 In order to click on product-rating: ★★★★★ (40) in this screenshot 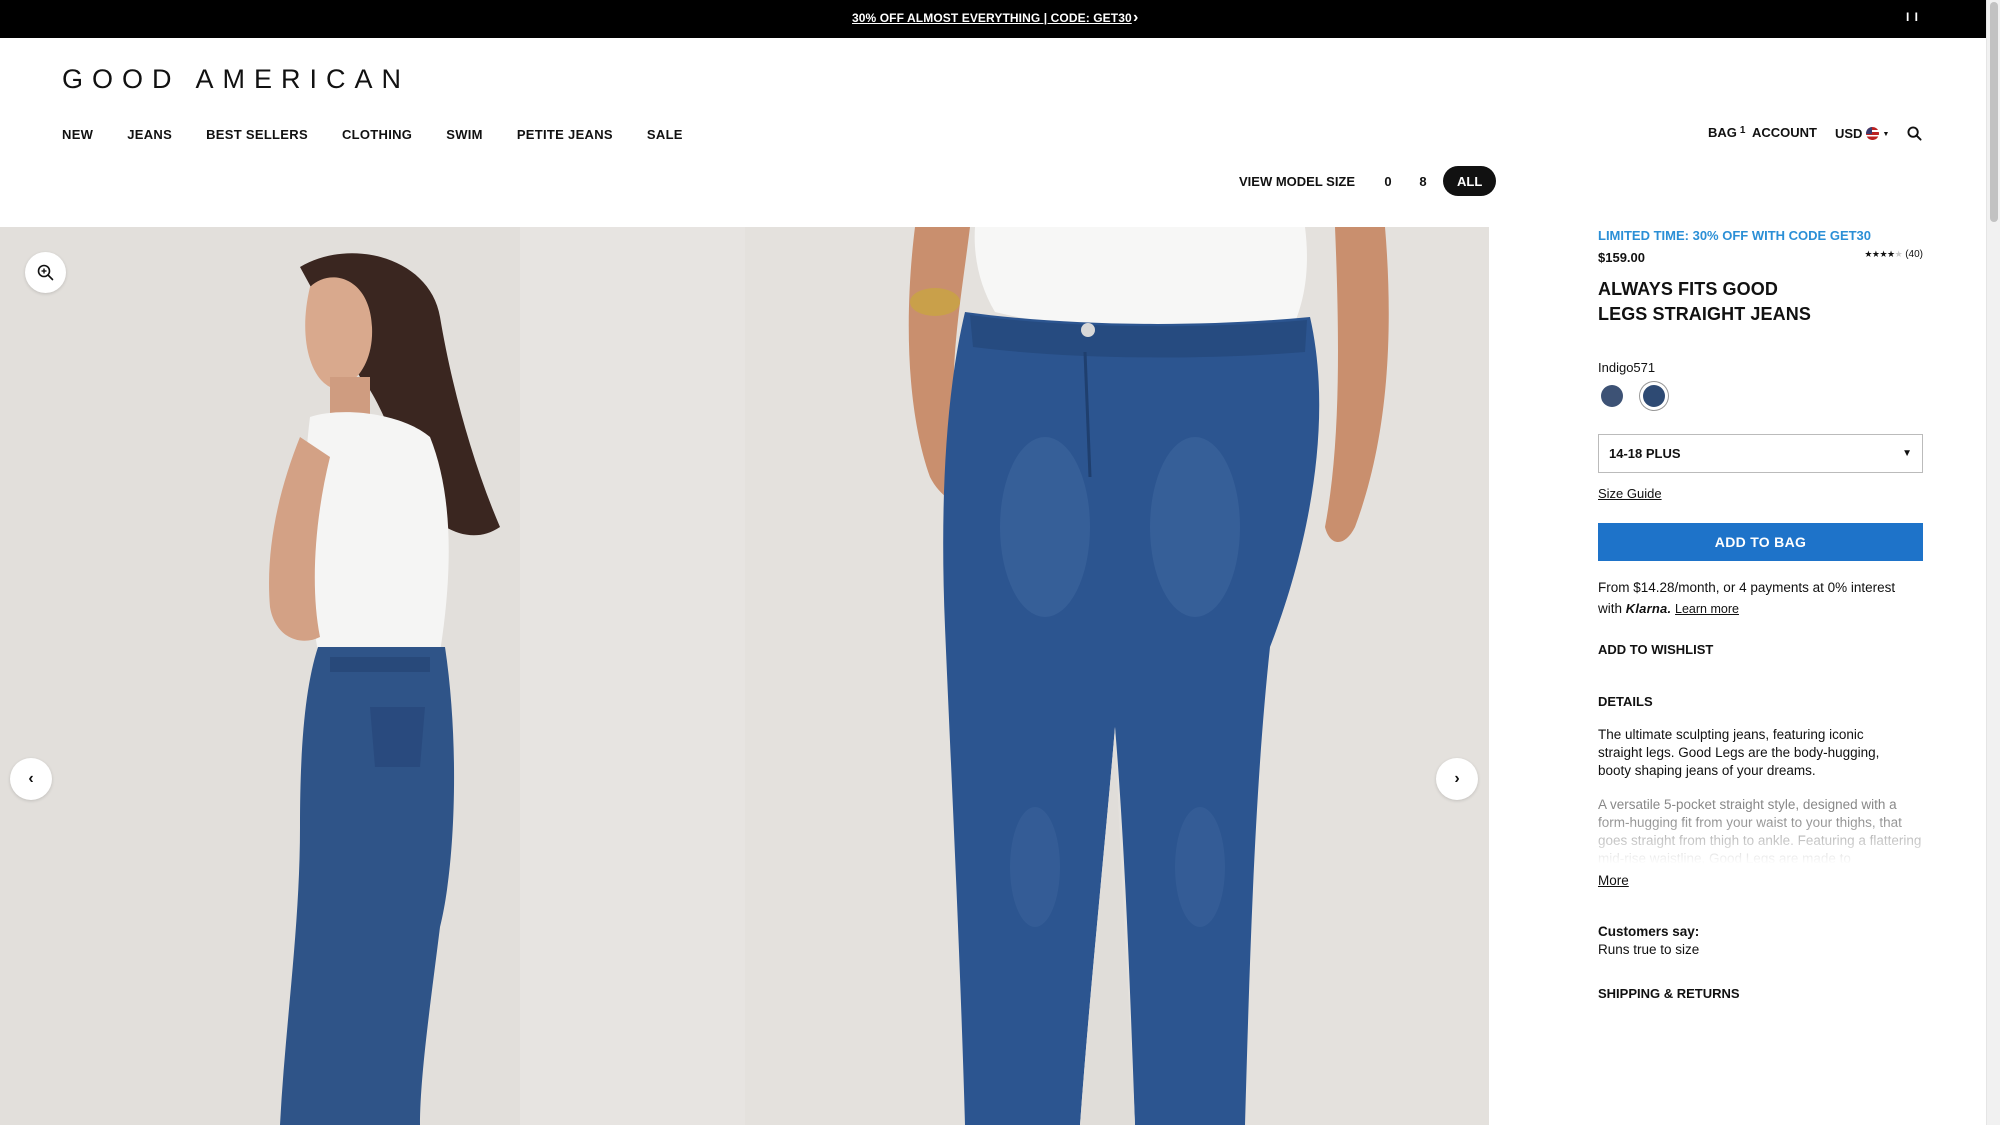, I will do `click(1893, 254)`.